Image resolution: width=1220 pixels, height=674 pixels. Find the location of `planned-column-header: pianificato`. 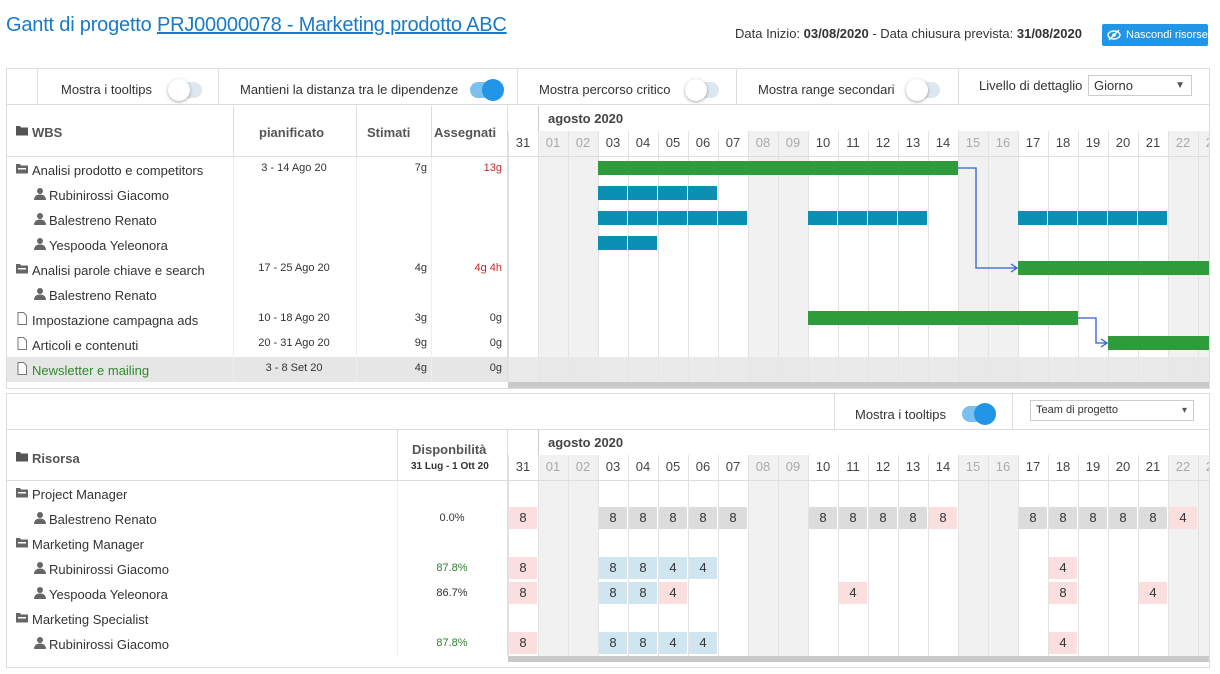

planned-column-header: pianificato is located at coordinates (291, 132).